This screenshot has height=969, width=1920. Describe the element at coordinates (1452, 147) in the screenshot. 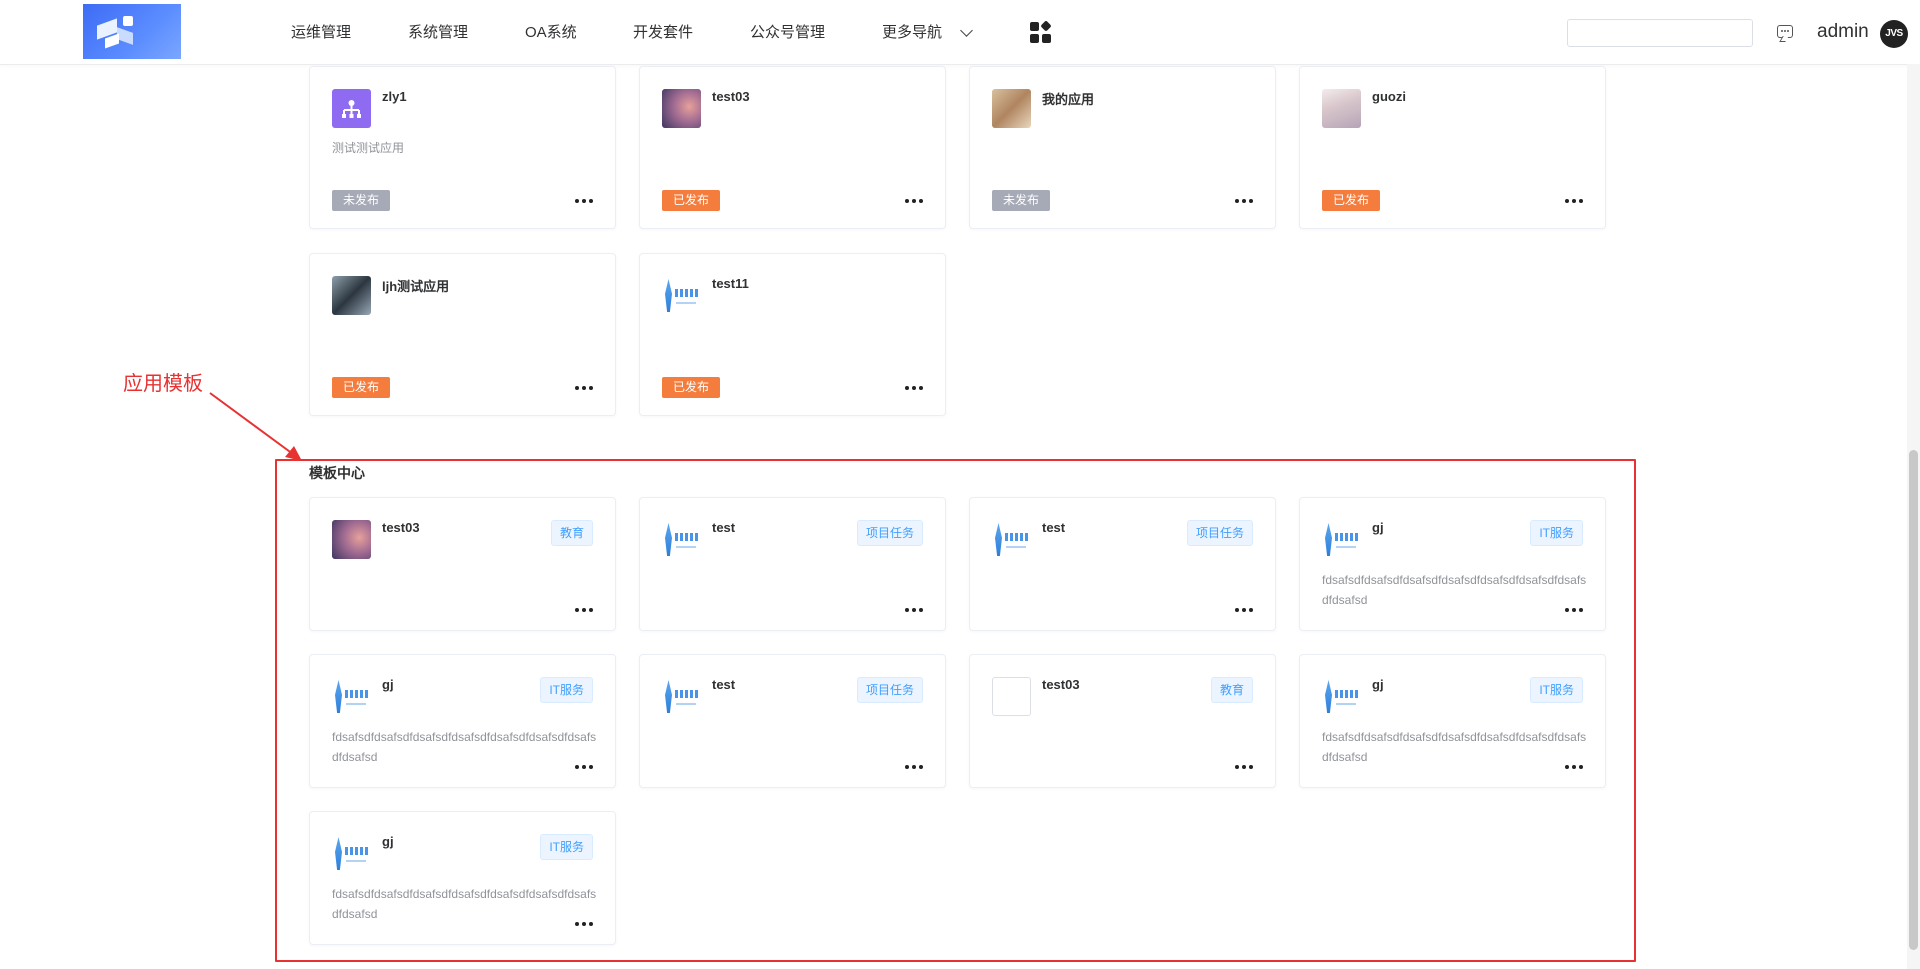

I see `app-card: guozi 已发布` at that location.